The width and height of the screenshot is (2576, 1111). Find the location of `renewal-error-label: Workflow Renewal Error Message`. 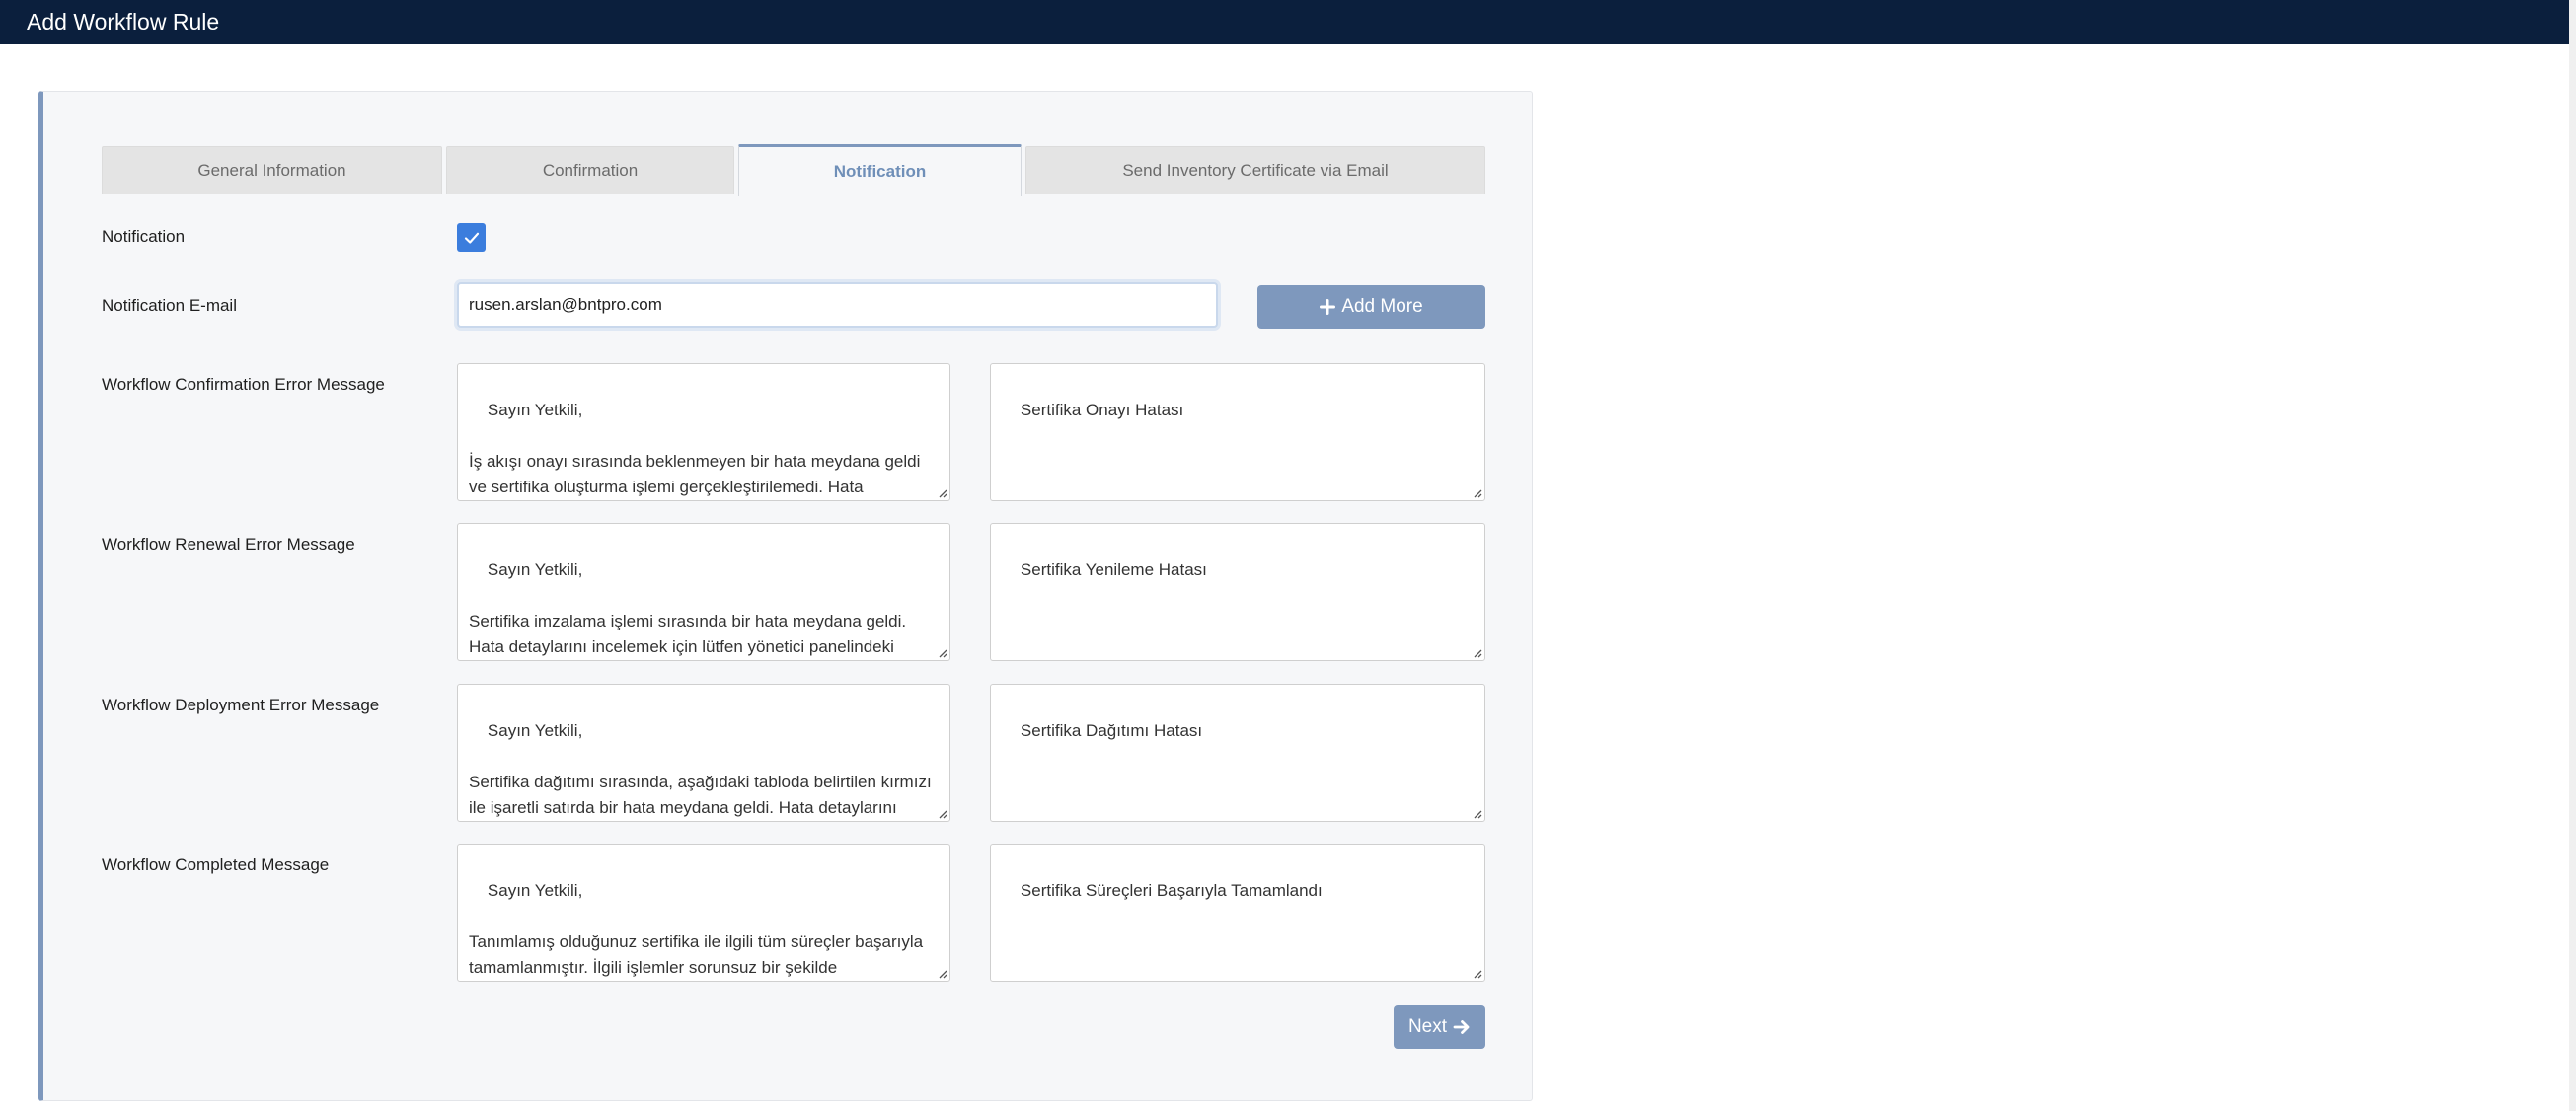

renewal-error-label: Workflow Renewal Error Message is located at coordinates (228, 544).